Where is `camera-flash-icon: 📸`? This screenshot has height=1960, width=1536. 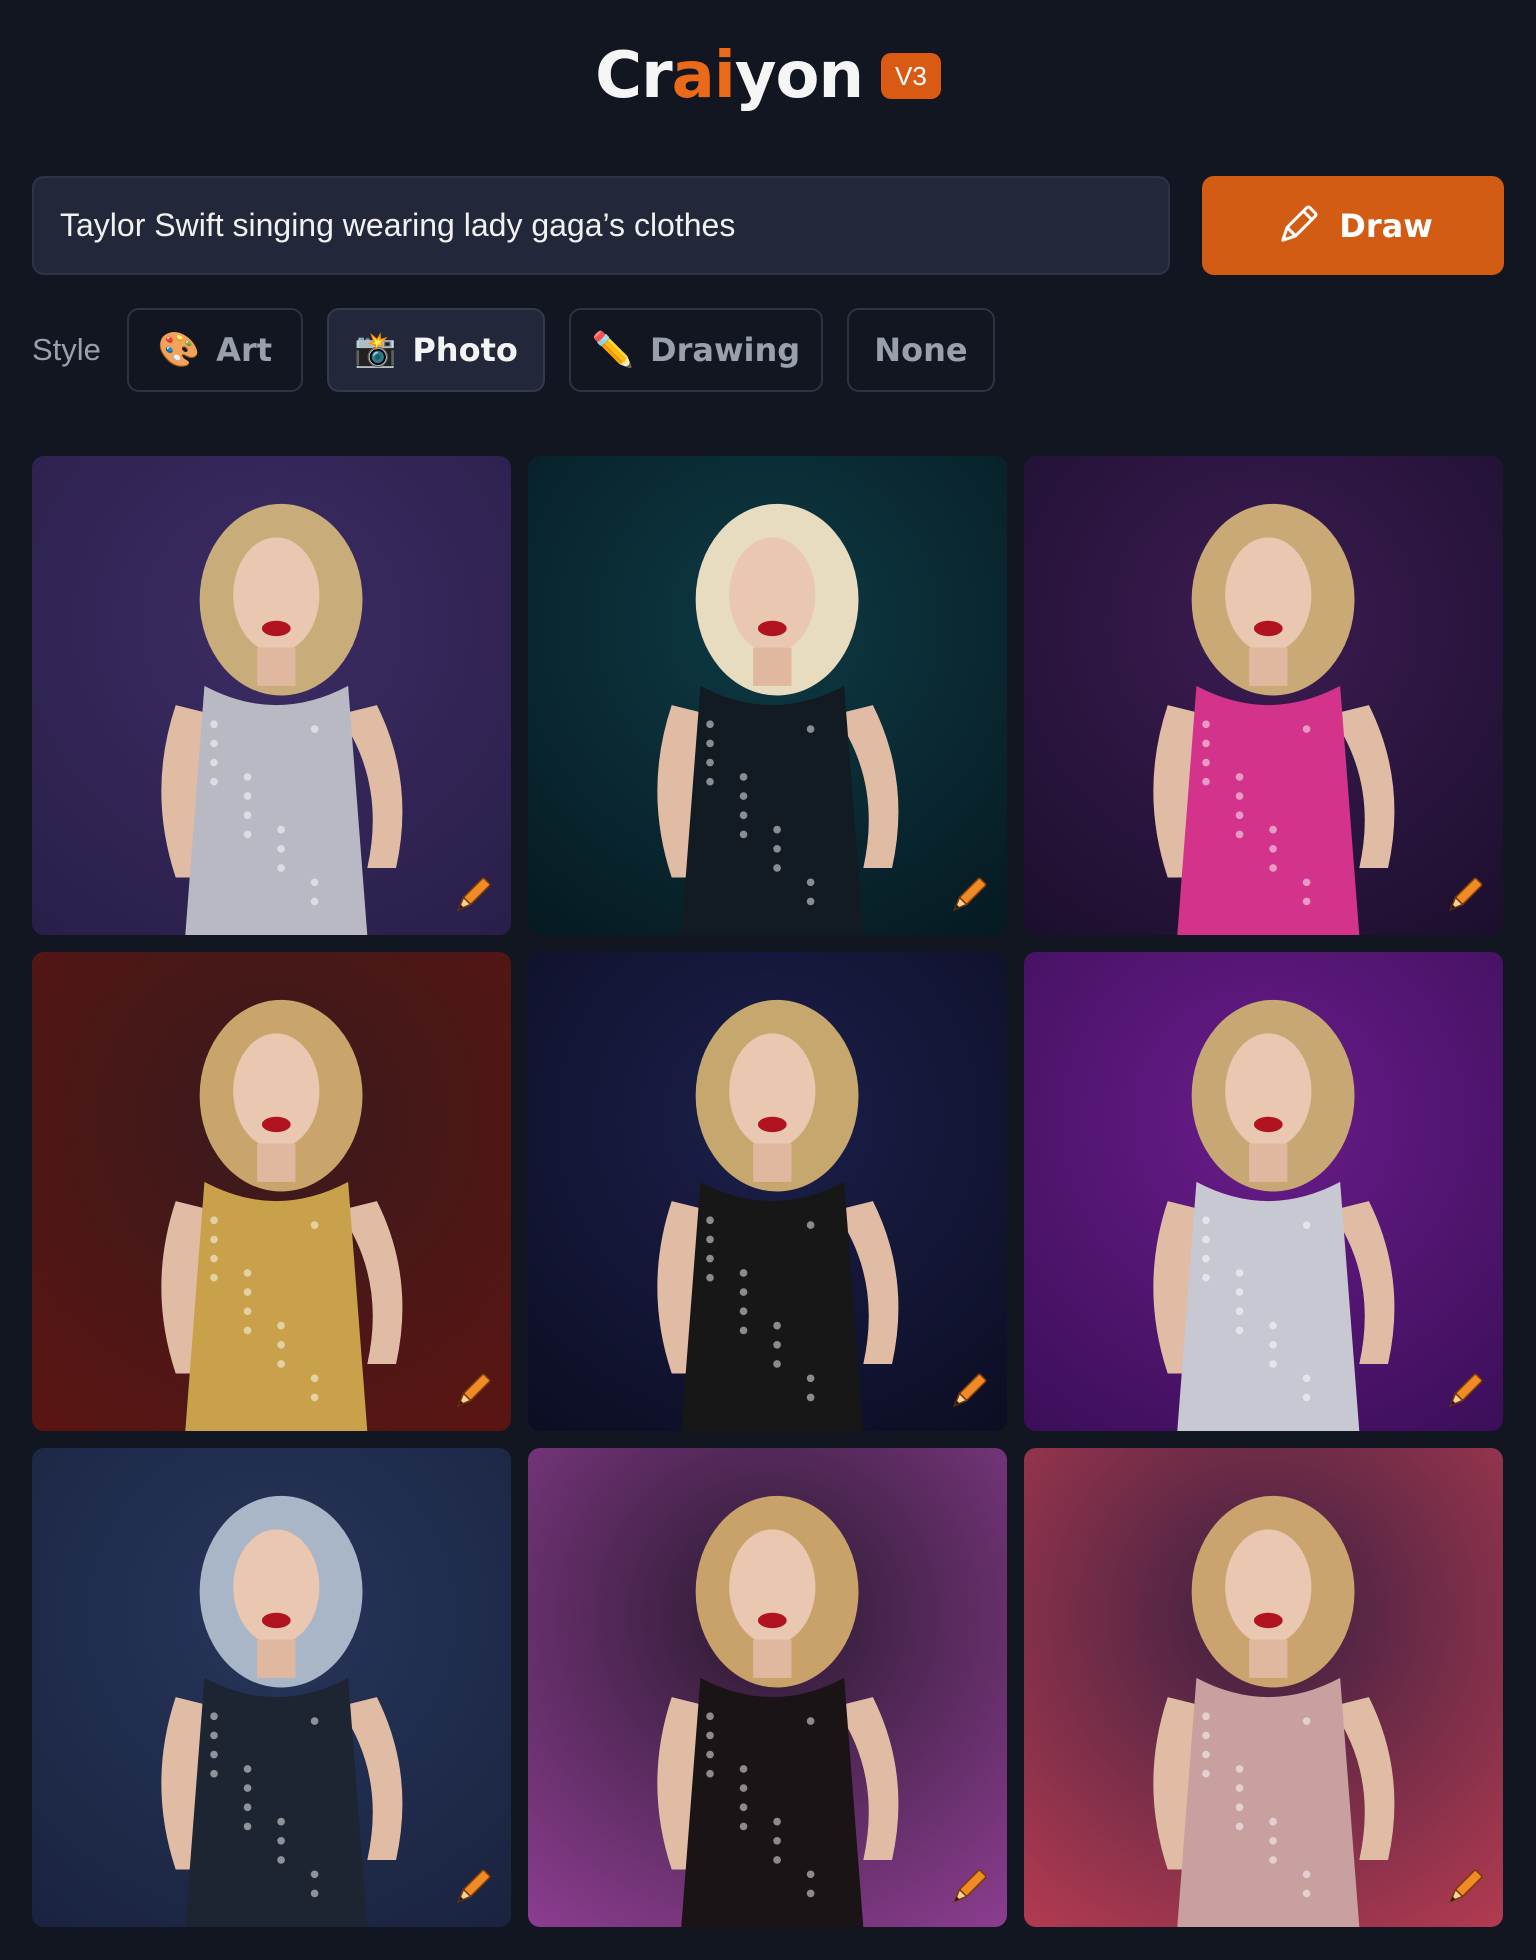 camera-flash-icon: 📸 is located at coordinates (375, 350).